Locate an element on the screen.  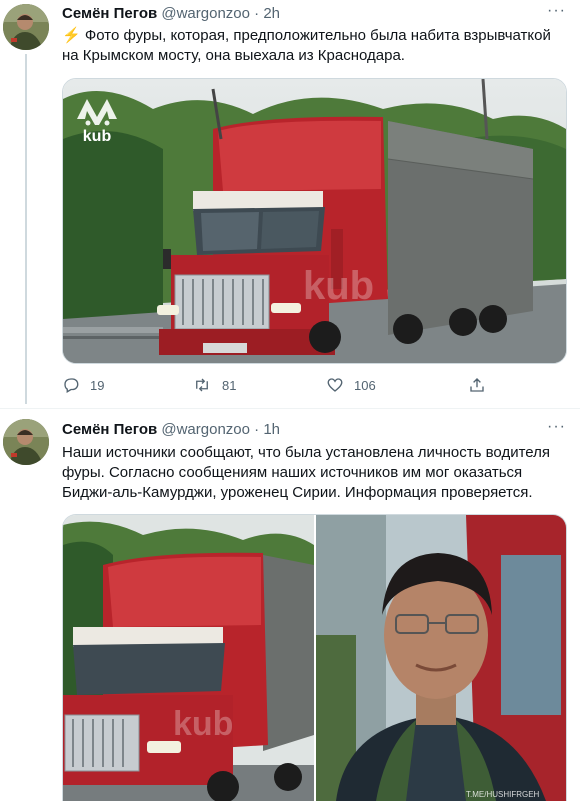
photo-caption: T.ME/HUSHIFRGEH is located at coordinates (503, 794).